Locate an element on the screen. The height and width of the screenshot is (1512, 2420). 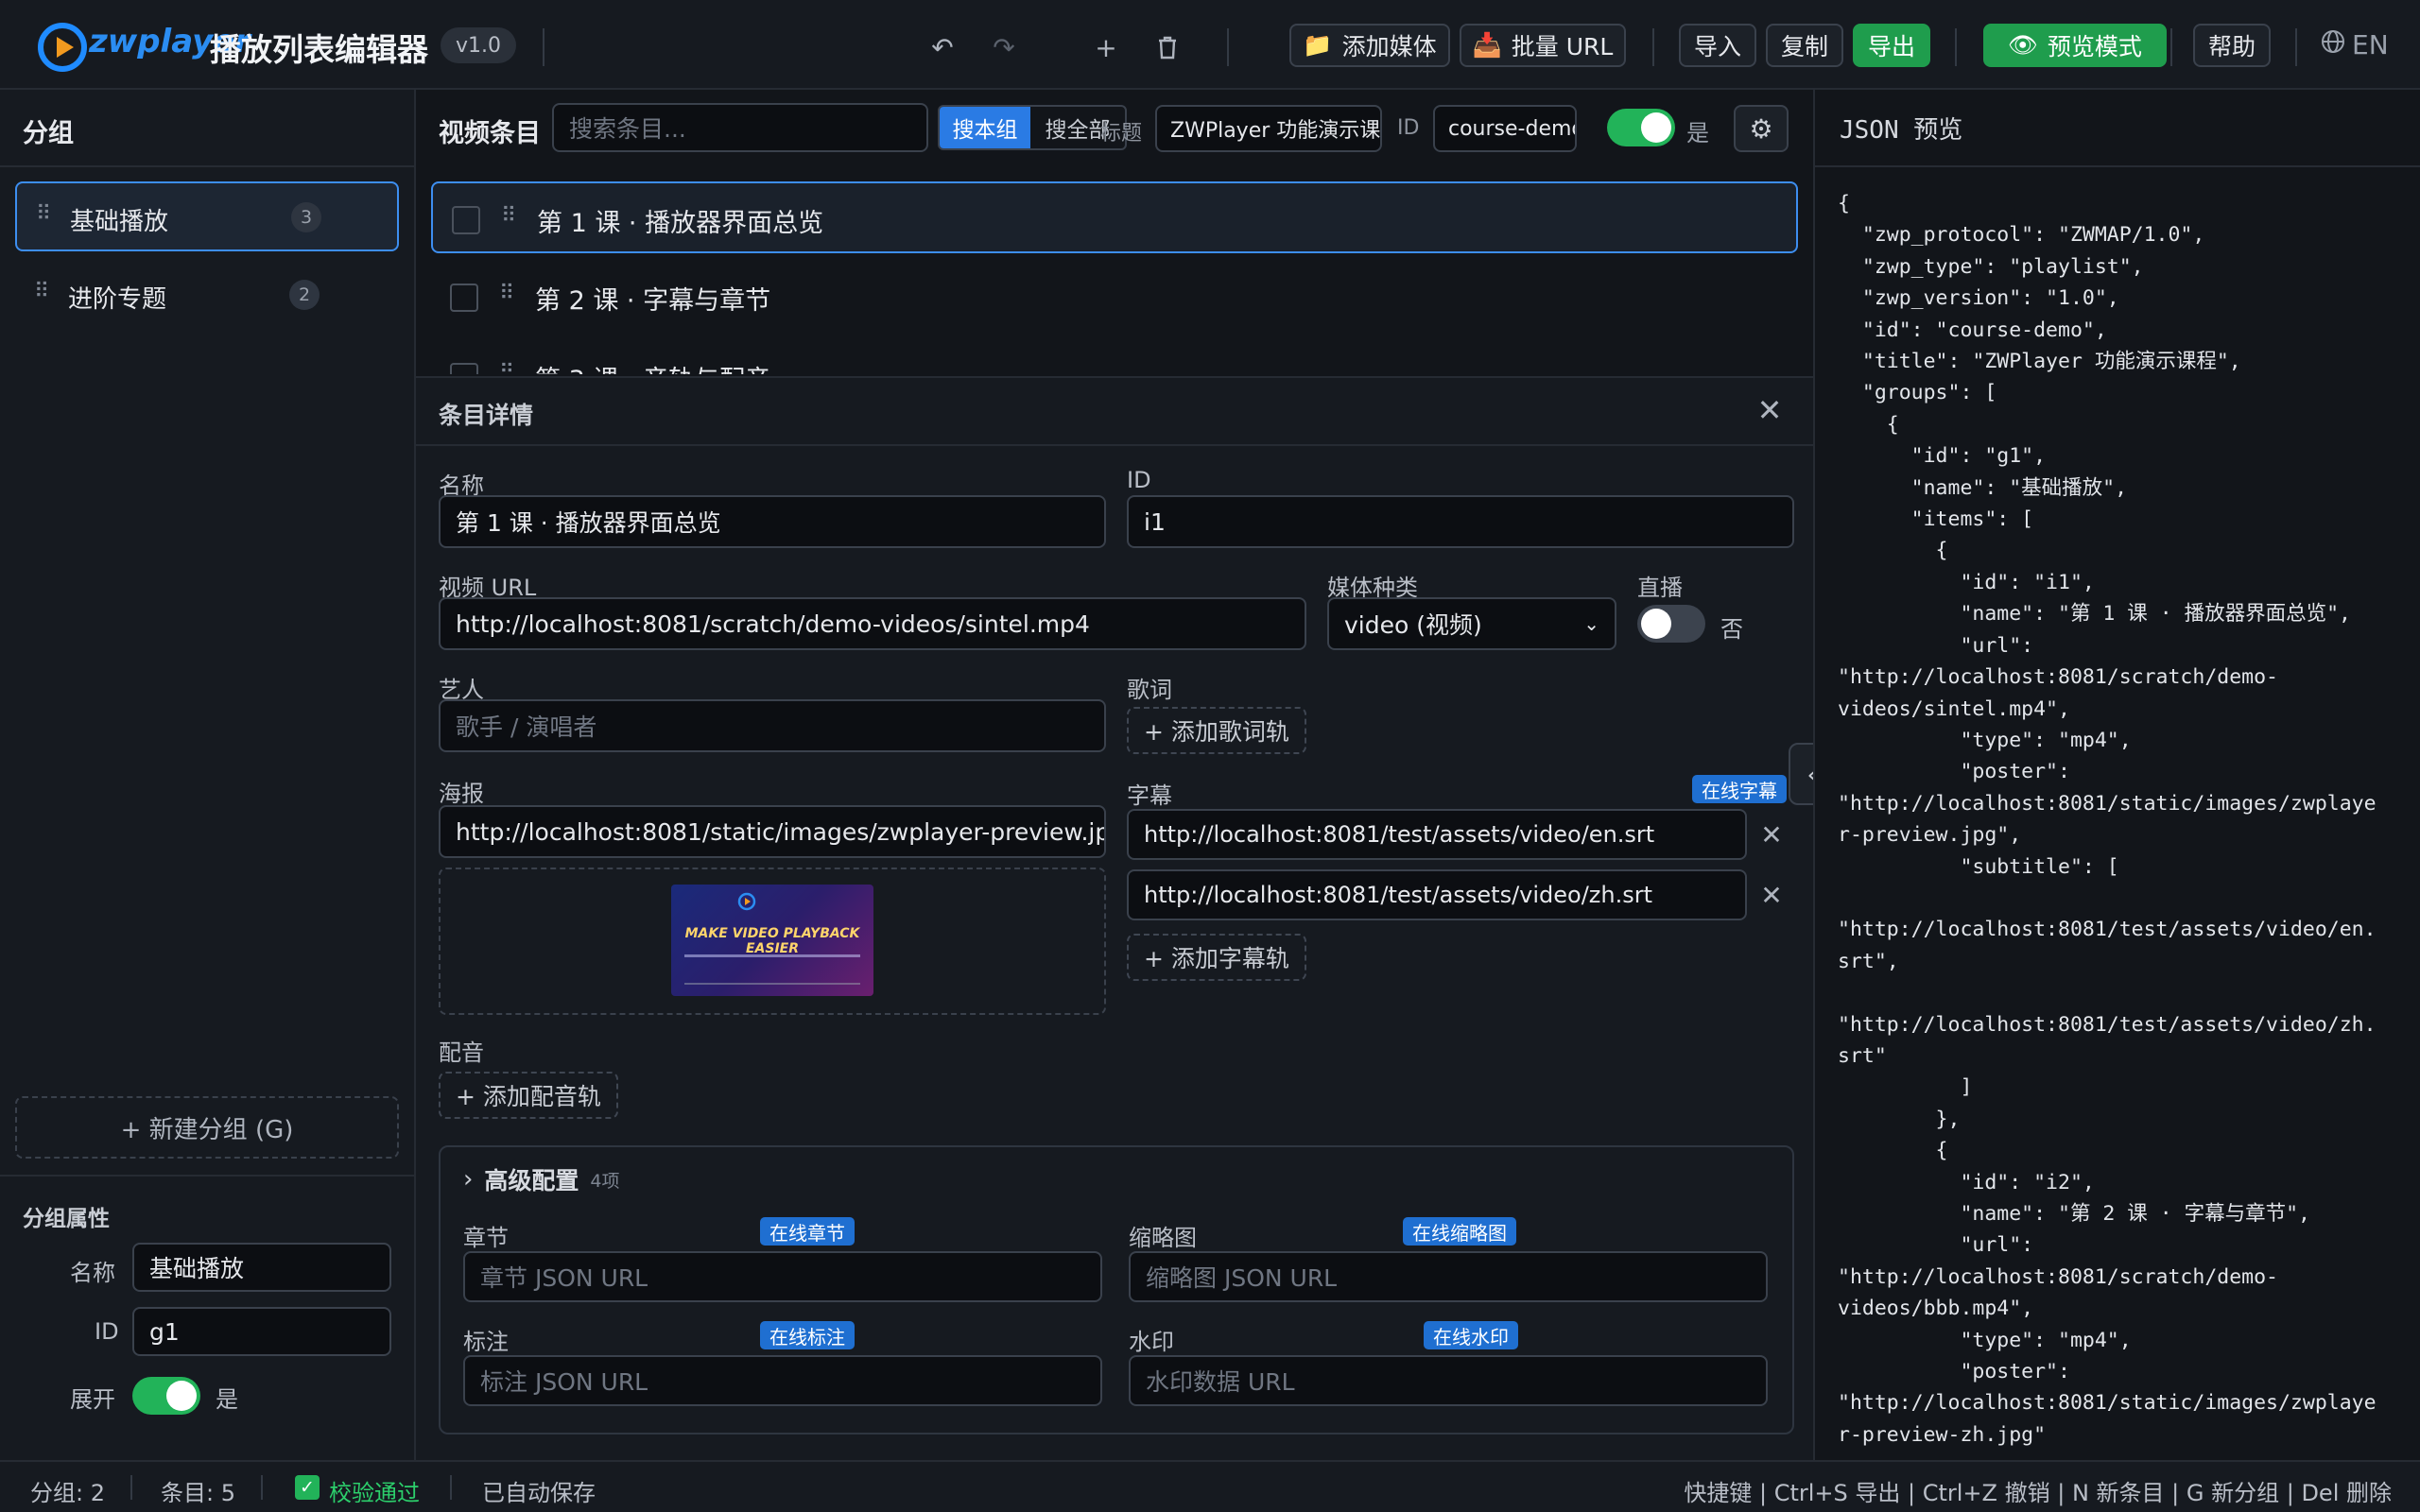
group-name: 进阶专题 is located at coordinates (117, 299).